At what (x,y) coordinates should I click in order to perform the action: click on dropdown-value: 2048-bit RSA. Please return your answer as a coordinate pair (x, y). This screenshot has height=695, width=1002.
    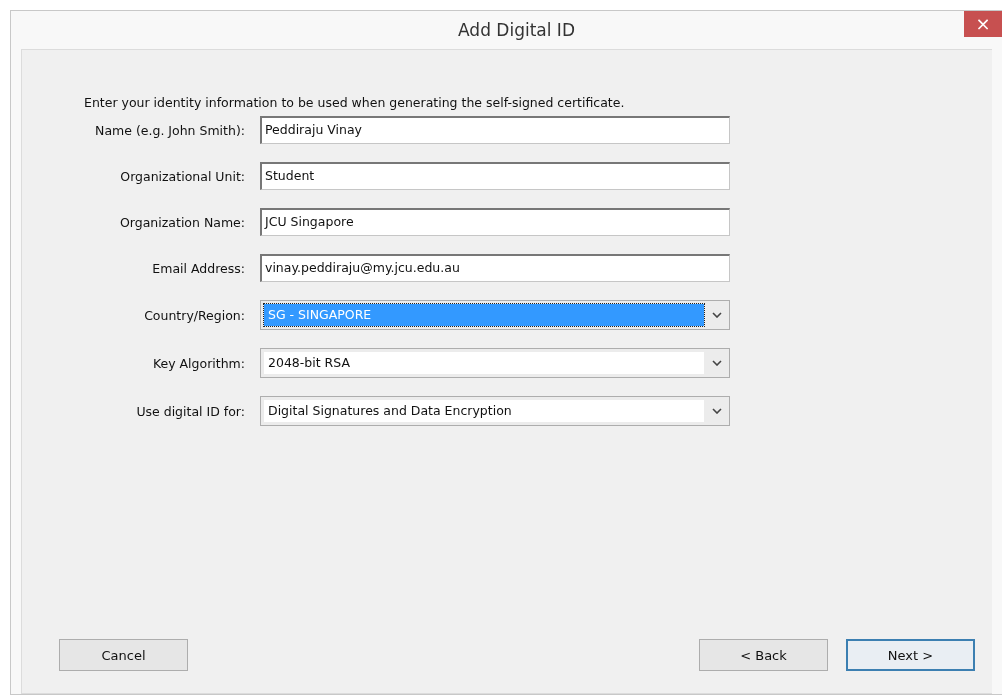
    Looking at the image, I should click on (484, 363).